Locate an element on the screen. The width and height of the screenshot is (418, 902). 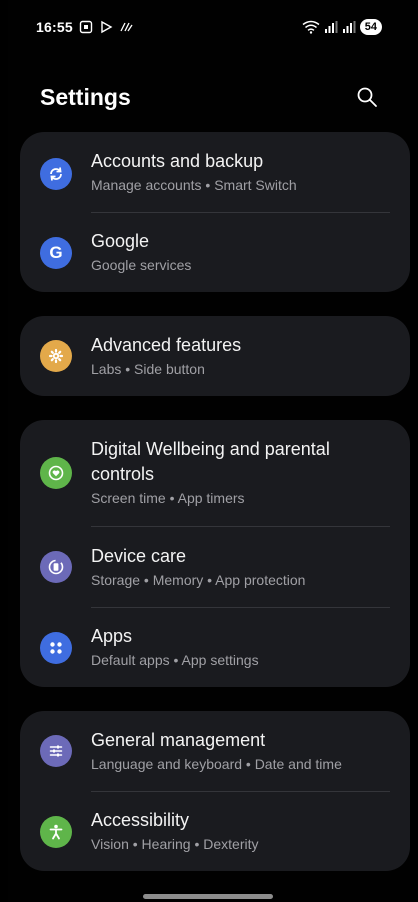
apps-text: Apps Default apps • App settings is located at coordinates (240, 646).